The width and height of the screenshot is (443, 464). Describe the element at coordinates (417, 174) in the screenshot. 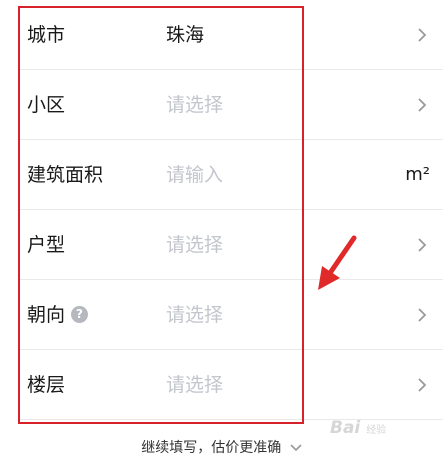

I see `area-unit: m²` at that location.